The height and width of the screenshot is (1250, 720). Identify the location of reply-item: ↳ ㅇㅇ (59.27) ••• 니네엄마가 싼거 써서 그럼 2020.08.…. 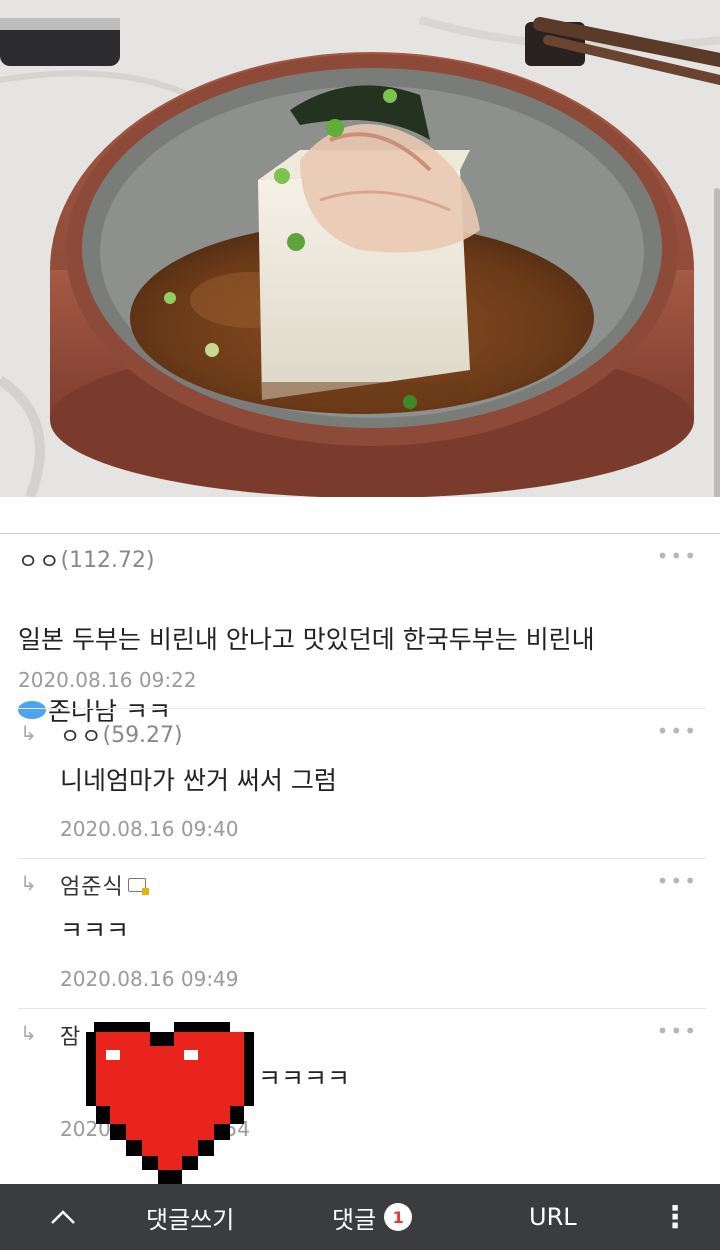
(360, 784).